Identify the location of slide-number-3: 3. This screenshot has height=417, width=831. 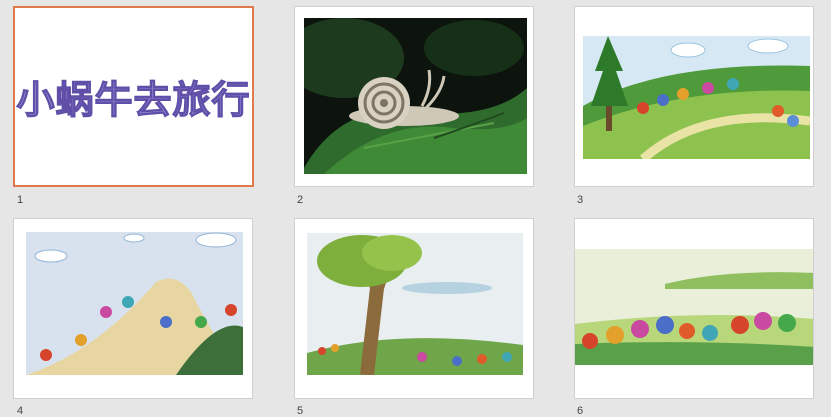
(580, 200).